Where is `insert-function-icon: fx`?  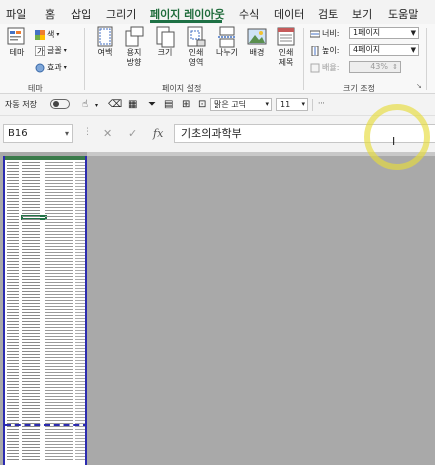
insert-function-icon: fx is located at coordinates (158, 133).